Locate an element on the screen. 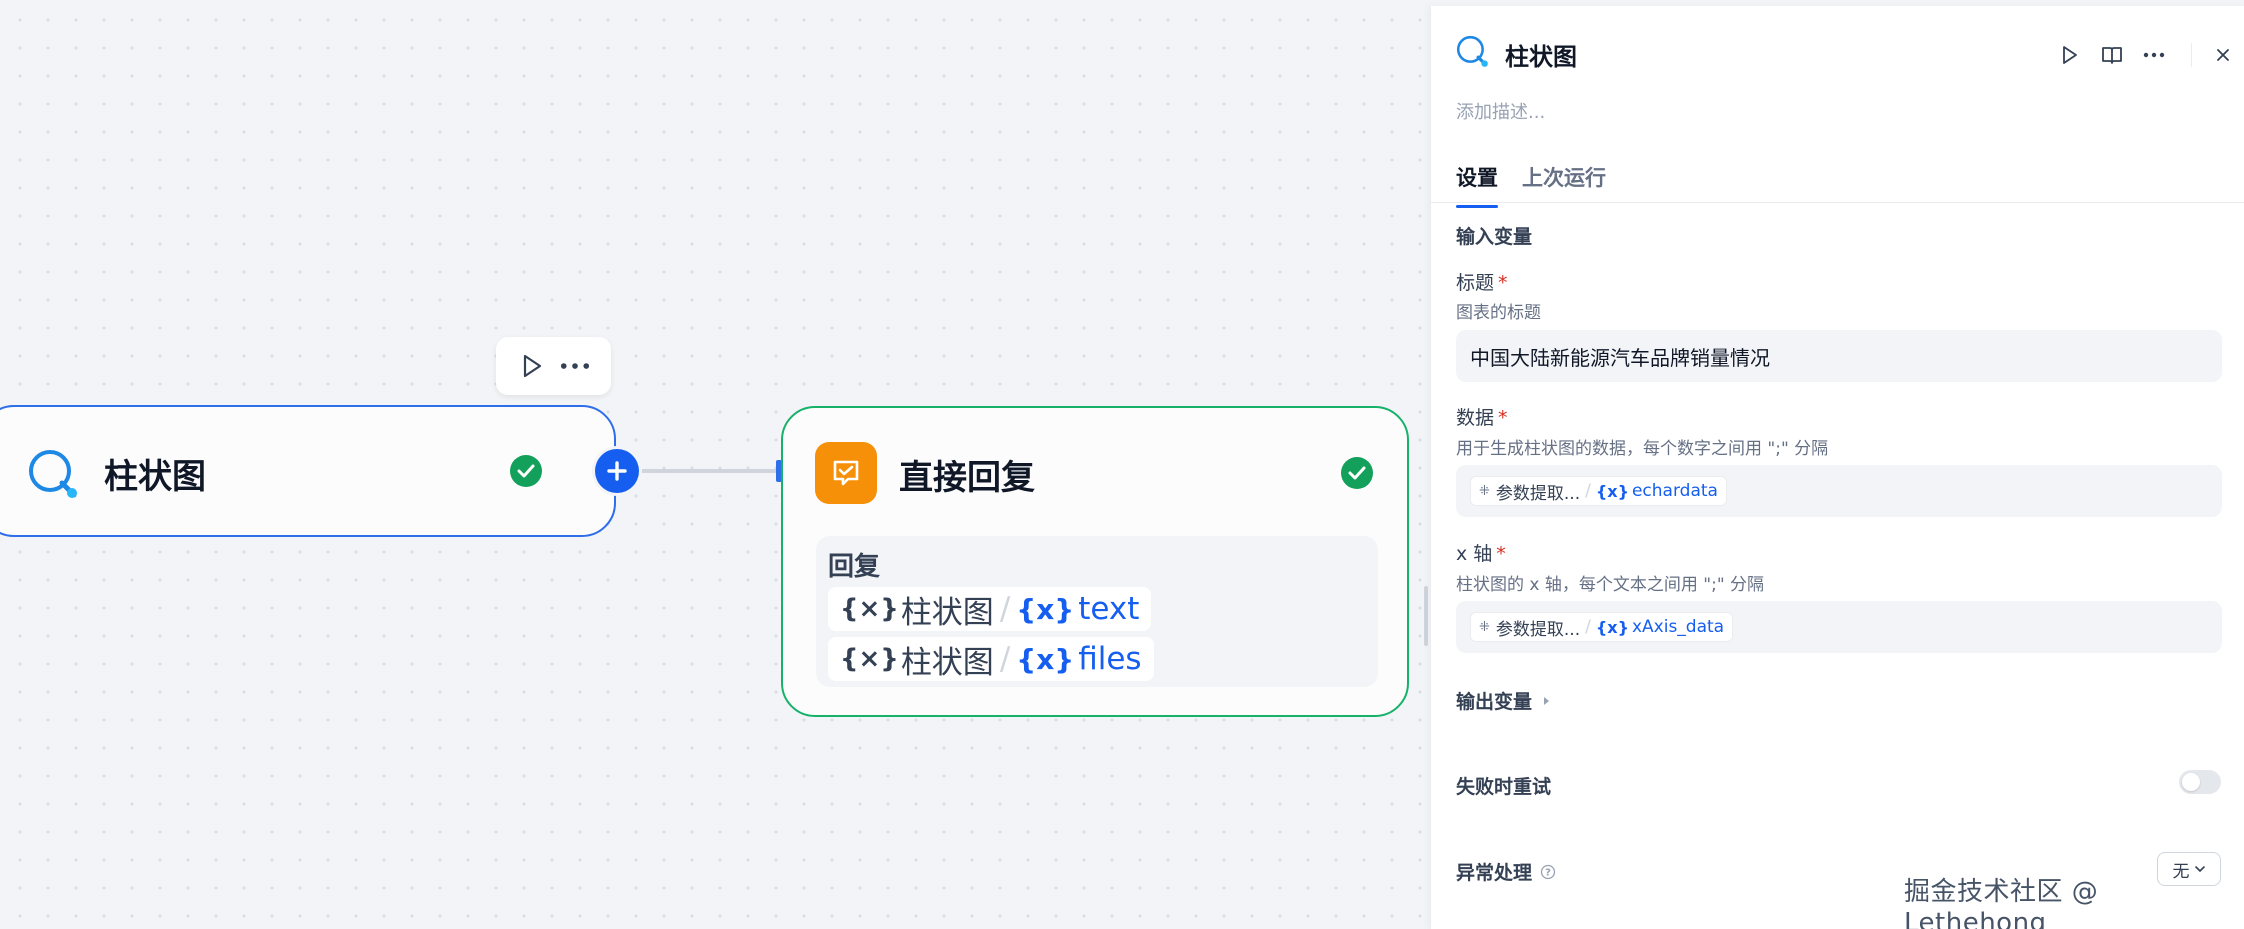 The image size is (2244, 929). error-handling-label: 异常处理 ? is located at coordinates (1506, 871).